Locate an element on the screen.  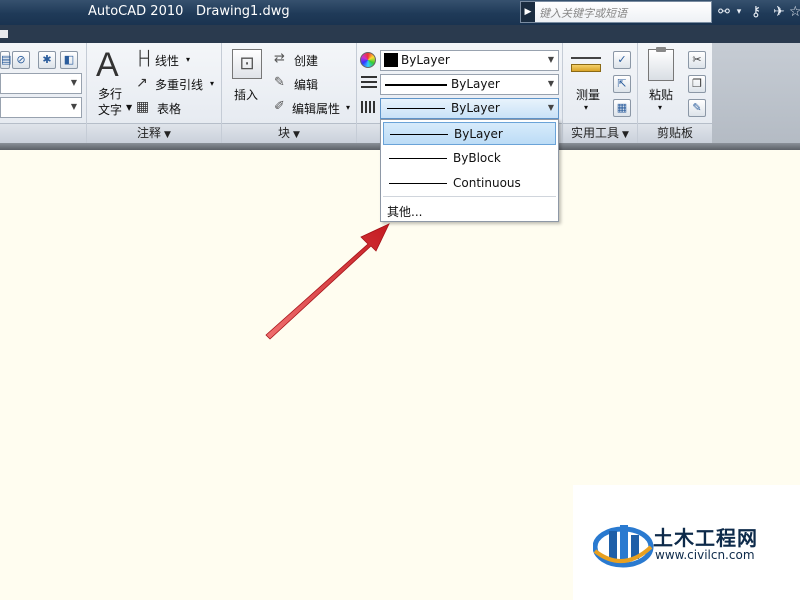
civilcn-logo-icon is located at coordinates (623, 546).